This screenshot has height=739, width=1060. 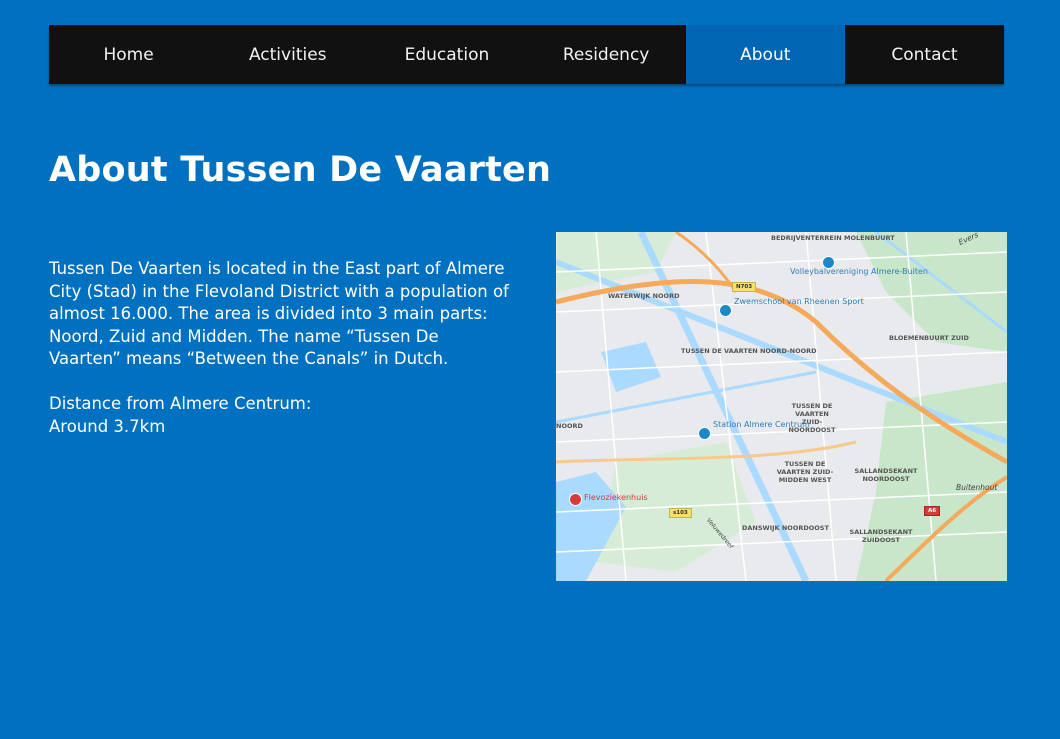 What do you see at coordinates (833, 238) in the screenshot?
I see `map-label-bedrijventerrein: BEDRIJVENTERREIN MOLENBUURT` at bounding box center [833, 238].